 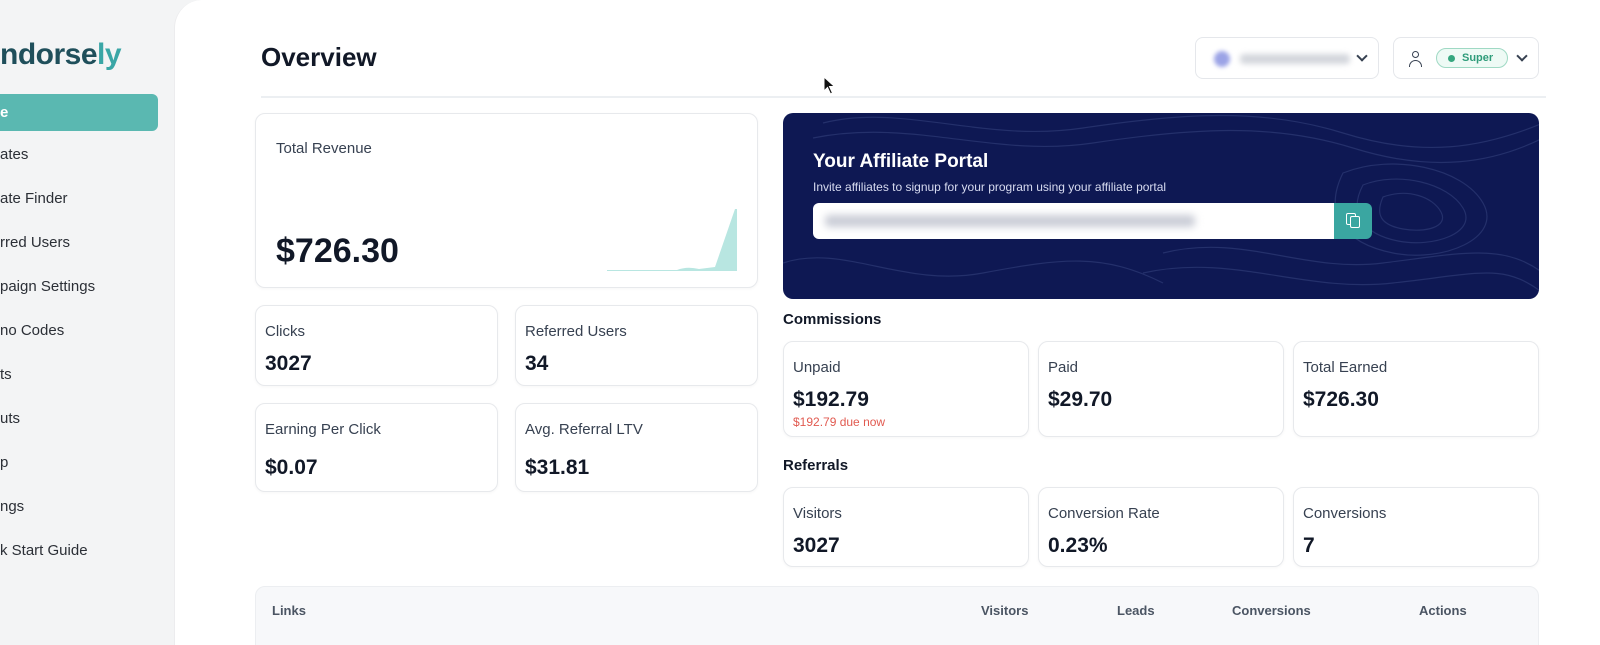 What do you see at coordinates (1004, 610) in the screenshot?
I see `column-header-visitors: Visitors` at bounding box center [1004, 610].